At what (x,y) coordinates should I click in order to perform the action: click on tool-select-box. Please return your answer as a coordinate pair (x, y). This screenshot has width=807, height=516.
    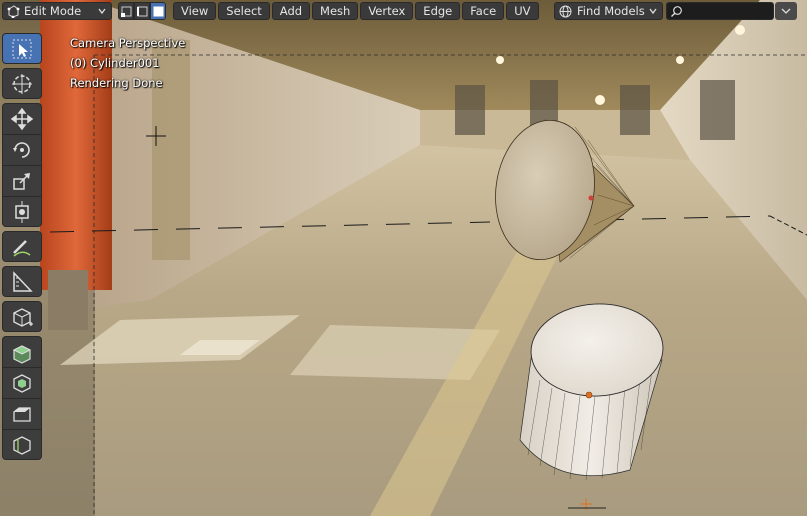
    Looking at the image, I should click on (22, 48).